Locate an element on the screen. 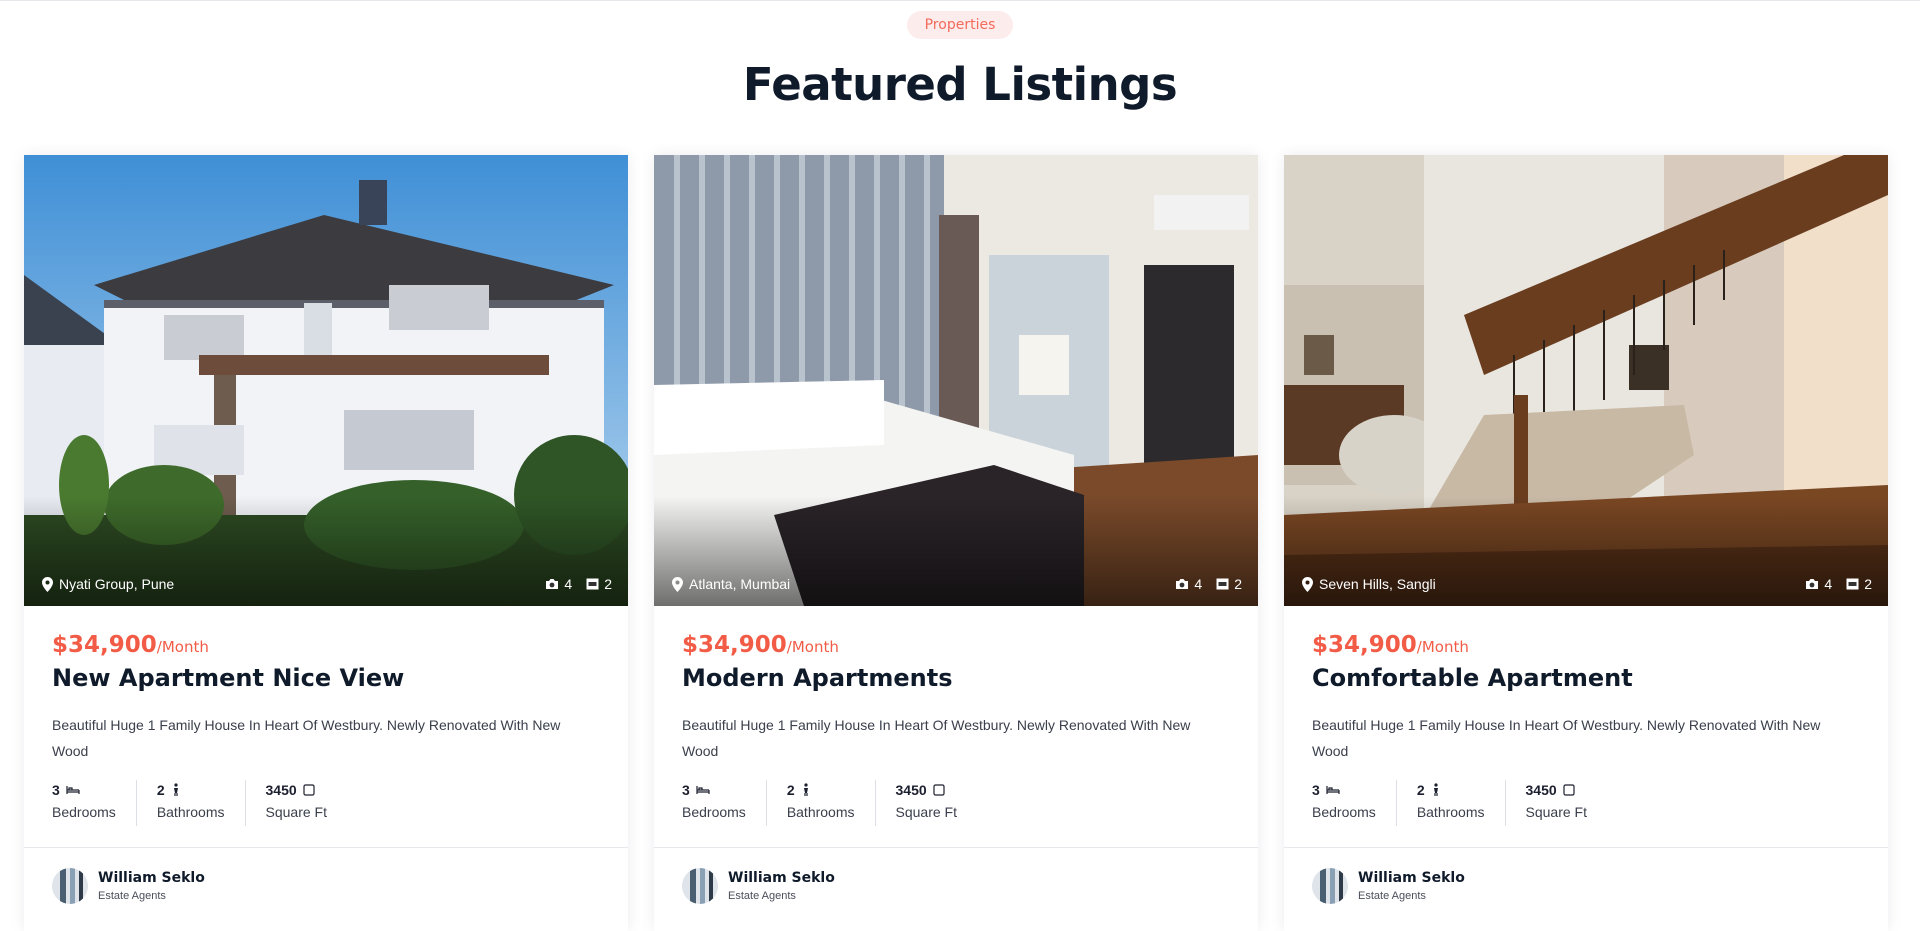 The height and width of the screenshot is (931, 1920). location-text: Nyati Group, Pune is located at coordinates (117, 584).